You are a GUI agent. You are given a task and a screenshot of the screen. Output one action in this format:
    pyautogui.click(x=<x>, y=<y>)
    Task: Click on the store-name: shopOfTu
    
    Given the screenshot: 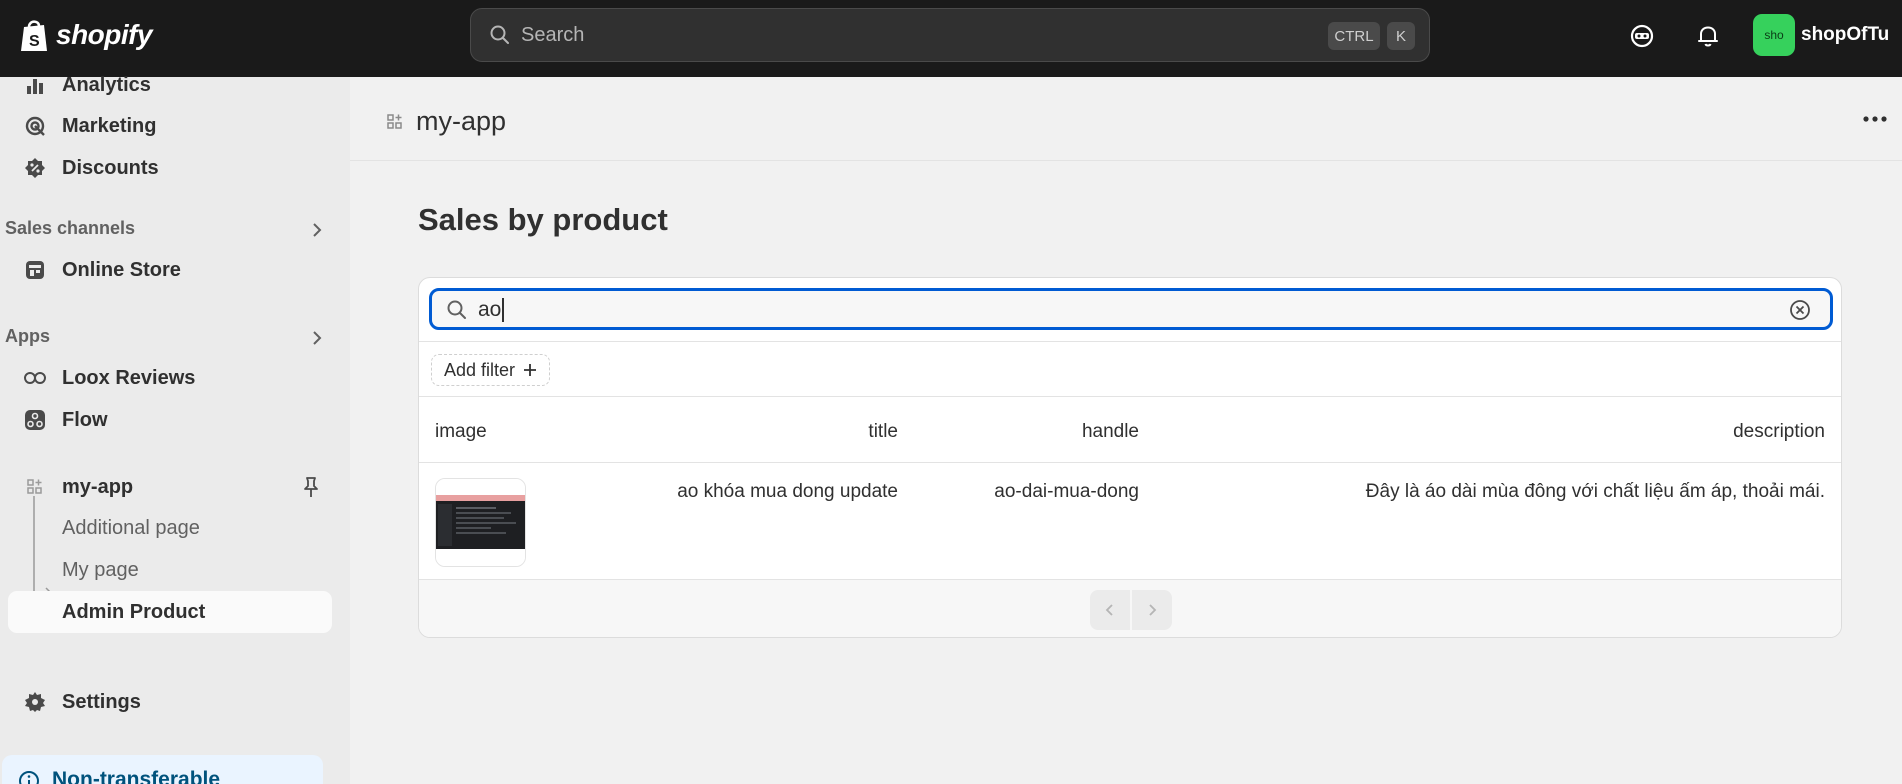 What is the action you would take?
    pyautogui.click(x=1845, y=35)
    